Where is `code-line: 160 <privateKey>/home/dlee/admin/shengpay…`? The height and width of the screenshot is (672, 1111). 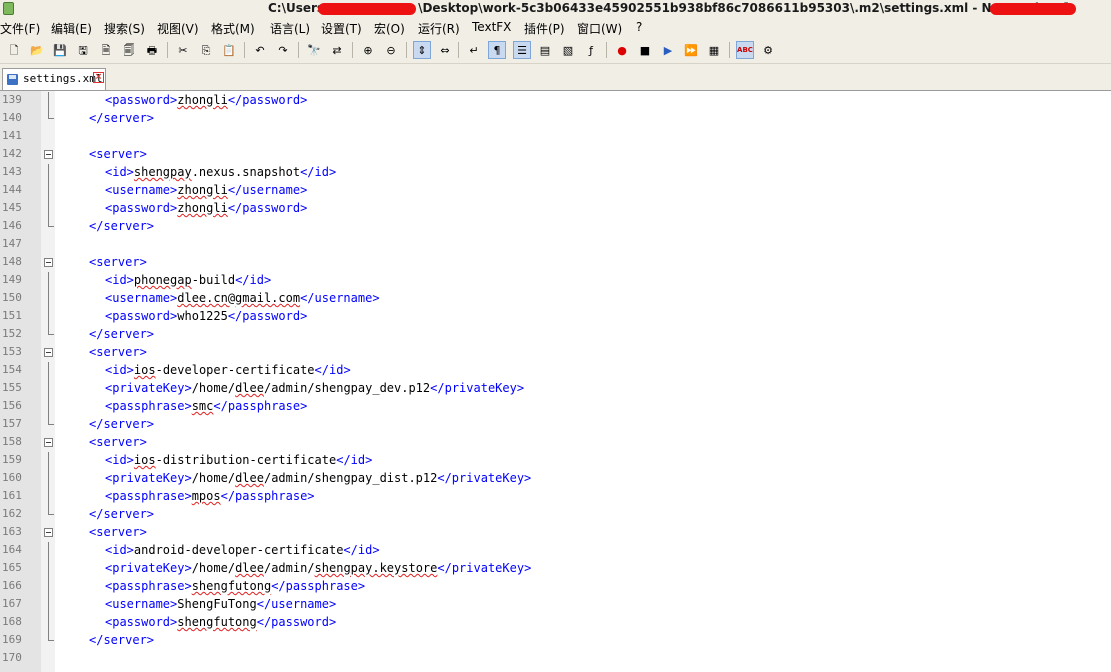 code-line: 160 <privateKey>/home/dlee/admin/shengpay… is located at coordinates (555, 479).